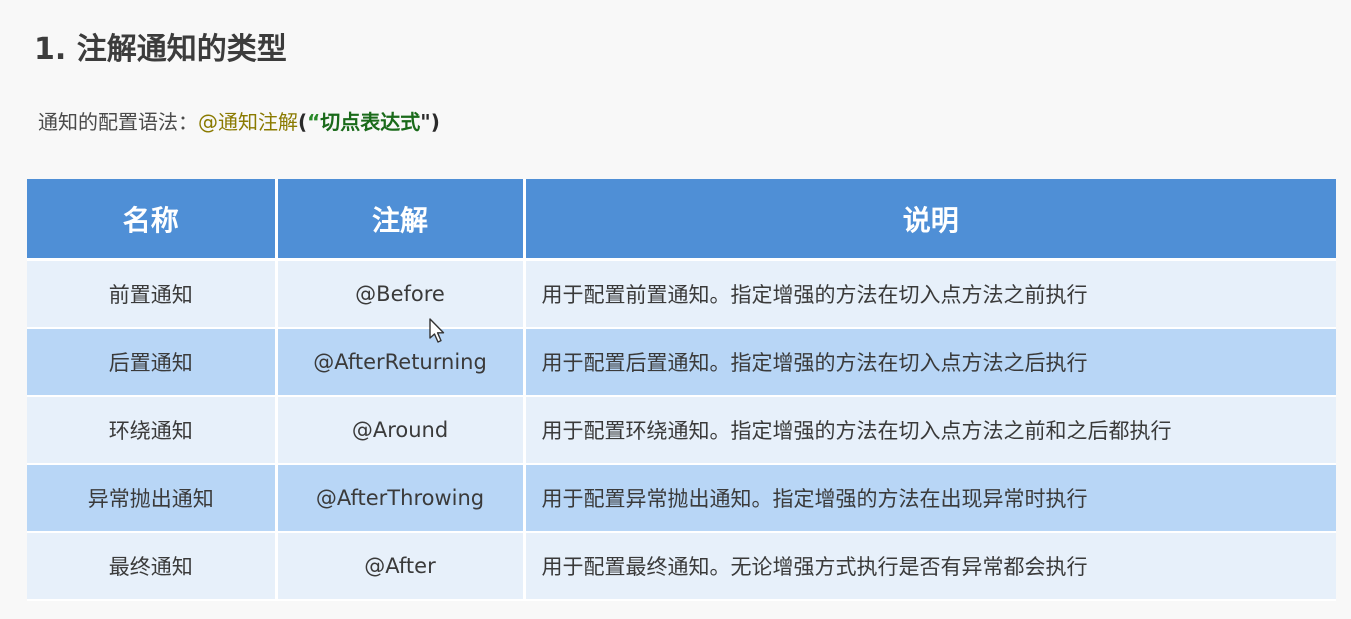  What do you see at coordinates (303, 122) in the screenshot?
I see `syntax-open-paren: (` at bounding box center [303, 122].